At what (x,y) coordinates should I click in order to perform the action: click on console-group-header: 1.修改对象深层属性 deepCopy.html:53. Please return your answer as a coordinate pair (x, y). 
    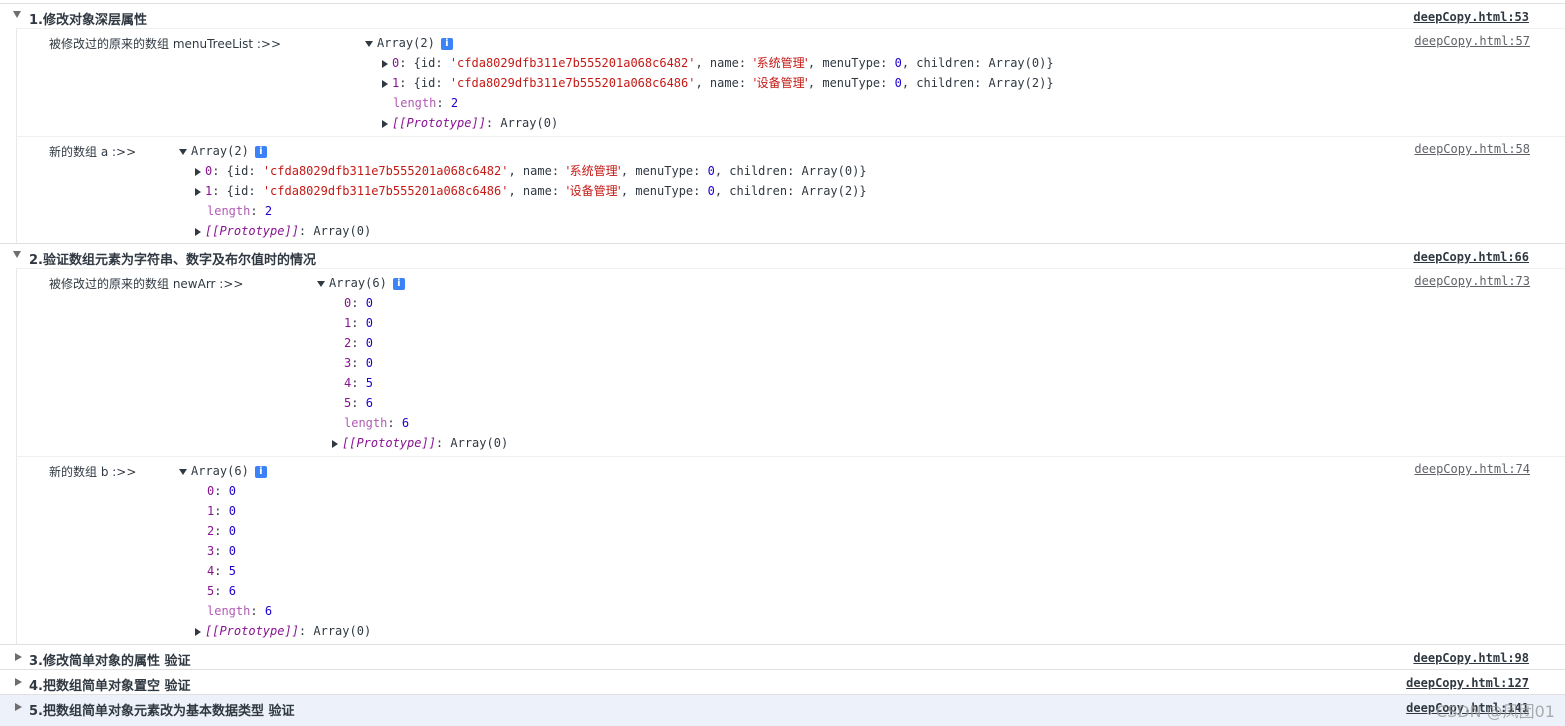
    Looking at the image, I should click on (782, 15).